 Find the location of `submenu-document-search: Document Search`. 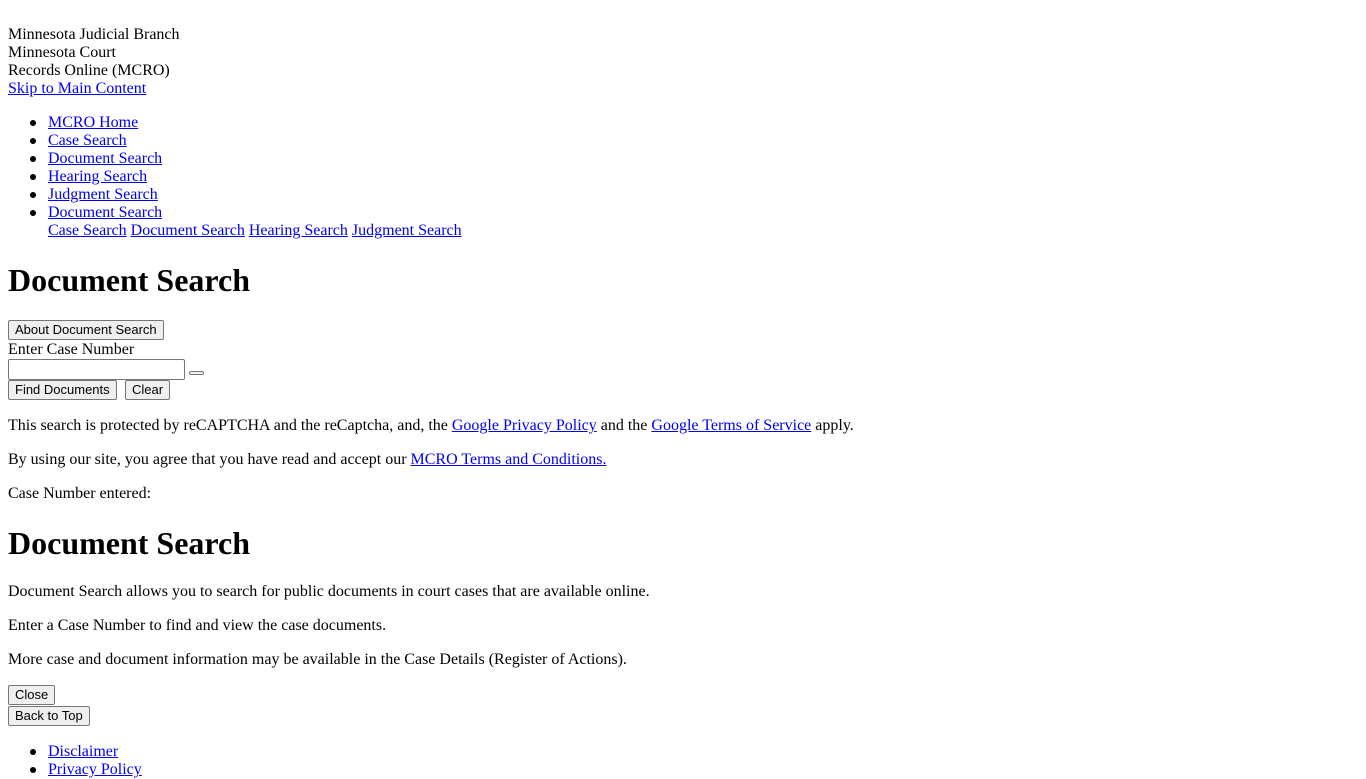

submenu-document-search: Document Search is located at coordinates (188, 230).